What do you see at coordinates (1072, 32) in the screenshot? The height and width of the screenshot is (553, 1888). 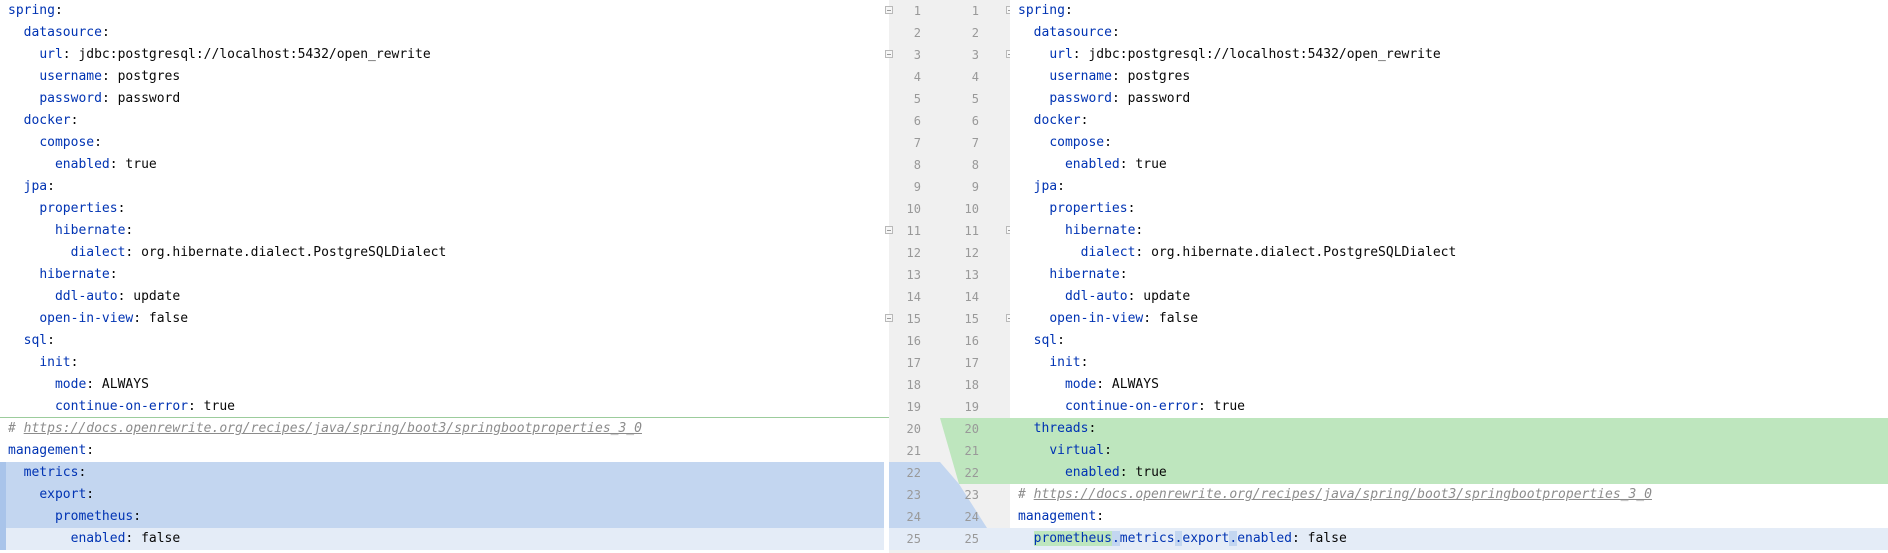 I see `yaml-key: datasource` at bounding box center [1072, 32].